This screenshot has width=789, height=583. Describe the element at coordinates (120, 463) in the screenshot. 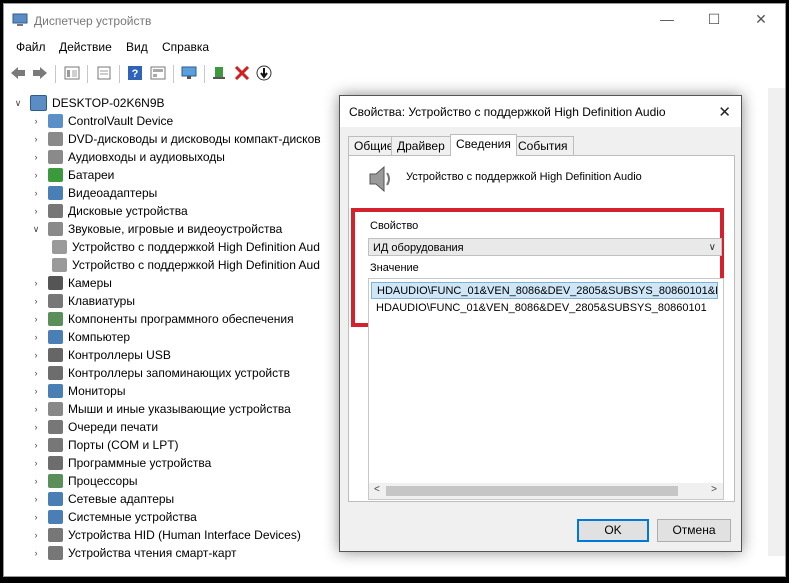

I see `tree-item: › Программные устройства` at that location.